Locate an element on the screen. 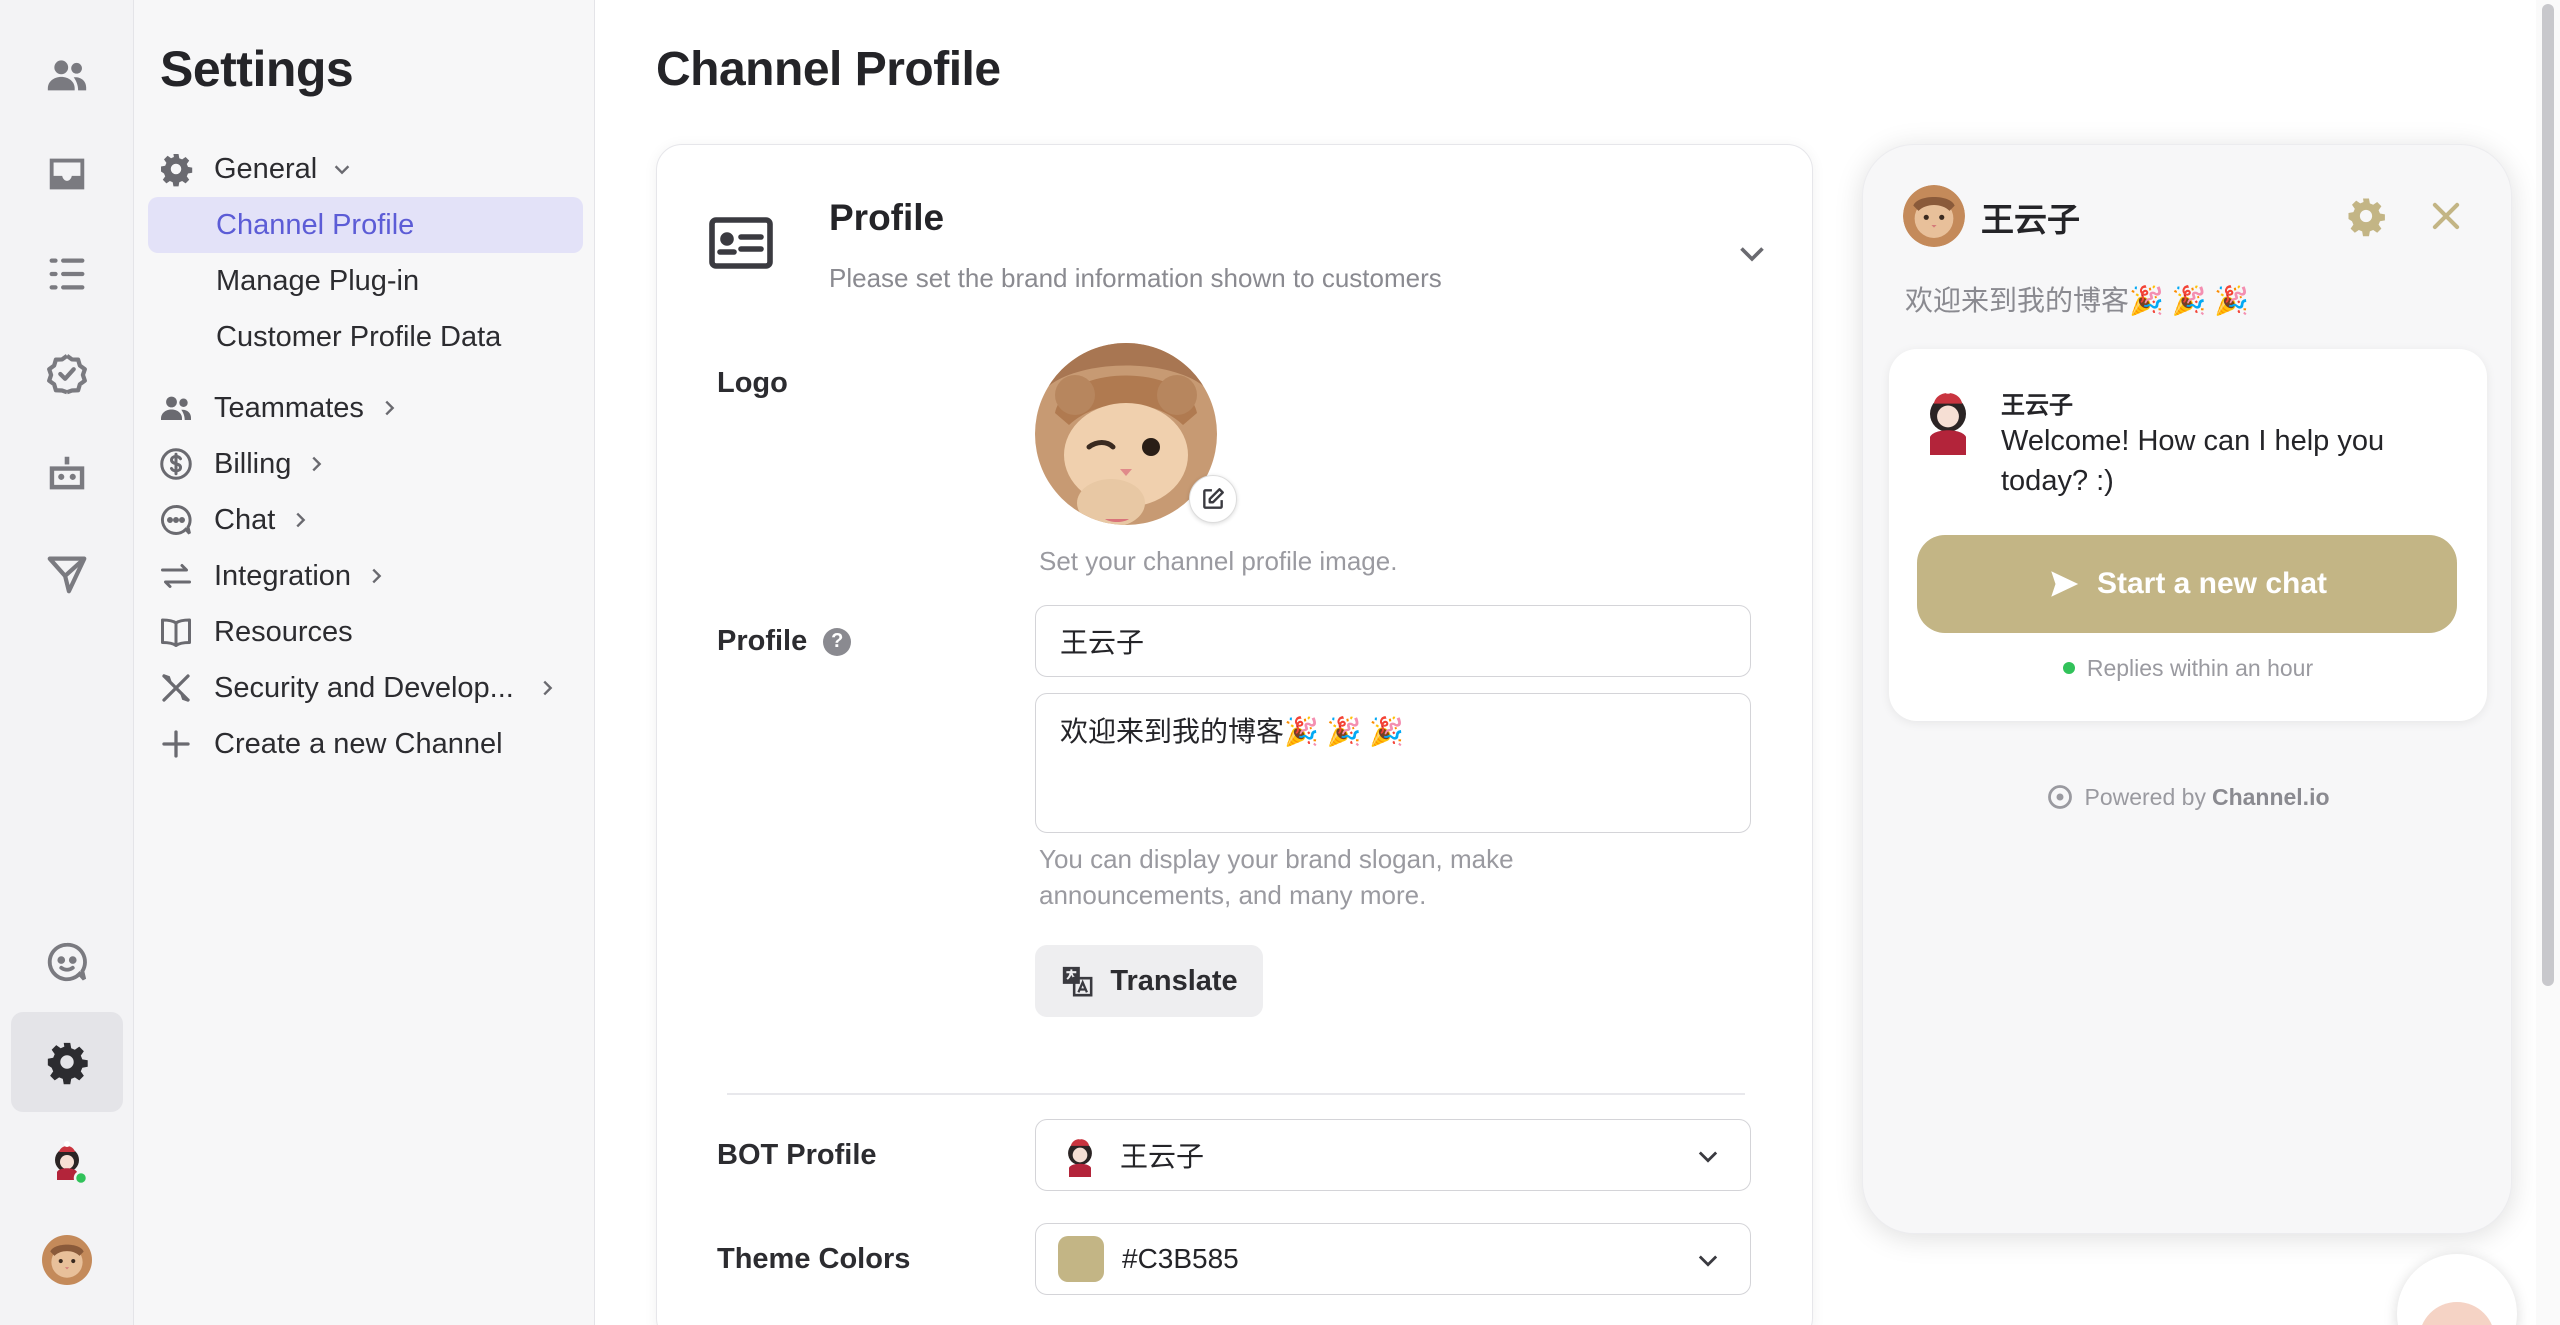 The image size is (2560, 1325). start-new-chat-button: Start a new chat is located at coordinates (2187, 584).